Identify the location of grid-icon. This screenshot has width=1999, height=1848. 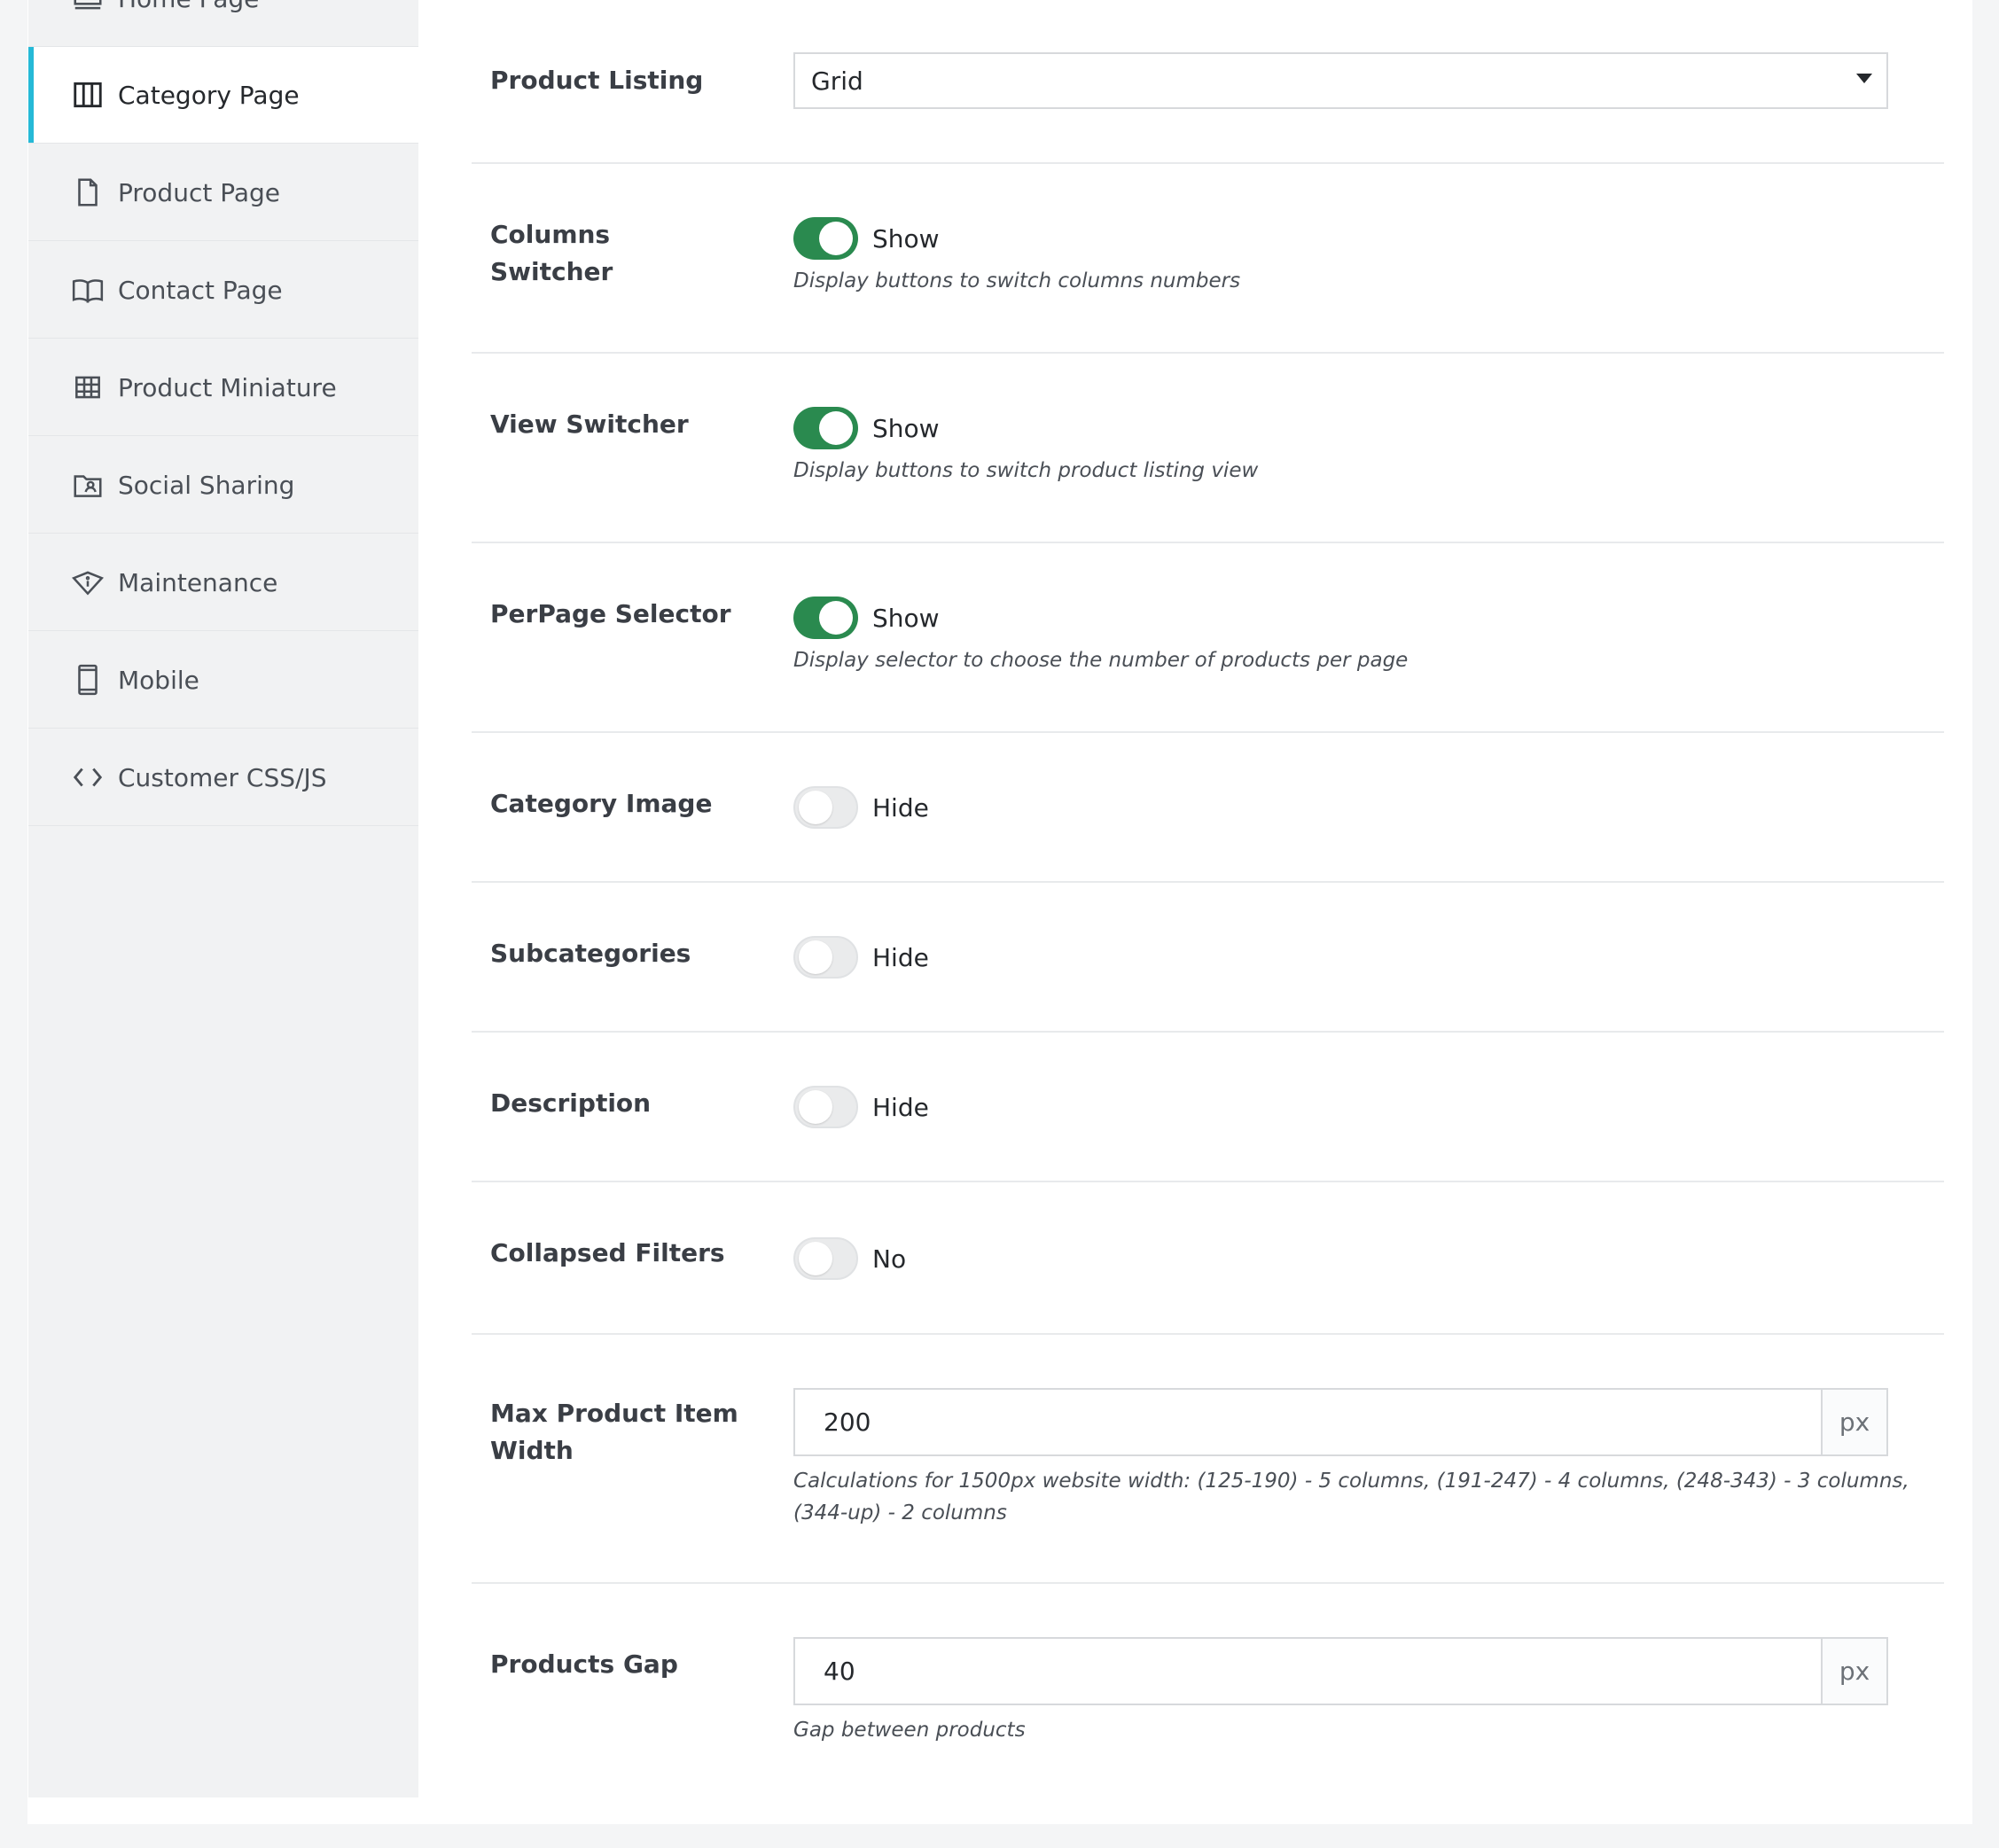
(87, 387).